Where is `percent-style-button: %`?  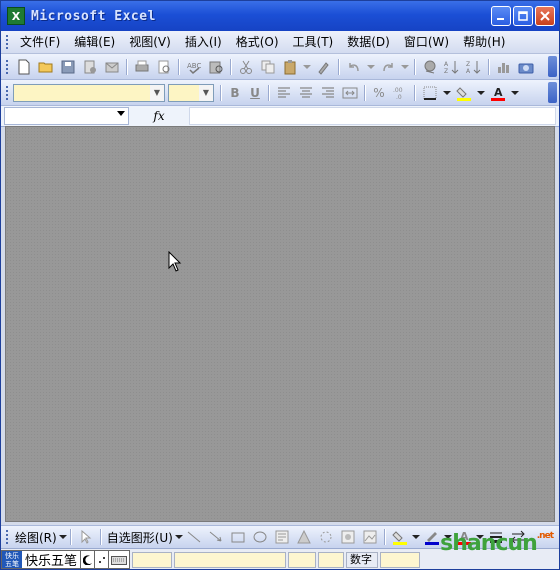 percent-style-button: % is located at coordinates (379, 93).